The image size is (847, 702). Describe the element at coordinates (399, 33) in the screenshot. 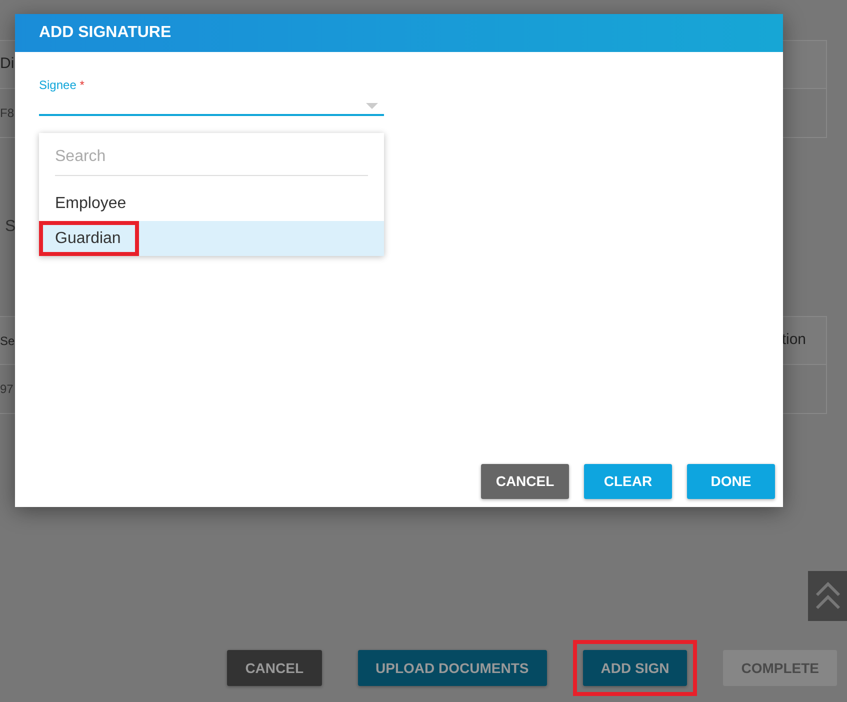

I see `dialog-title: ADD SIGNATURE` at that location.